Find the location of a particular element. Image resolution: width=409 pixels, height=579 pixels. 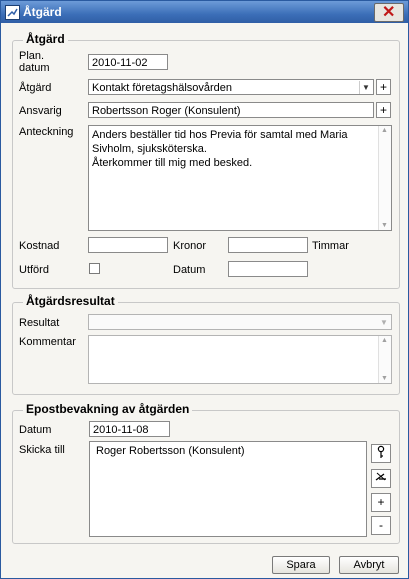

add-recipient-button: + is located at coordinates (381, 502).